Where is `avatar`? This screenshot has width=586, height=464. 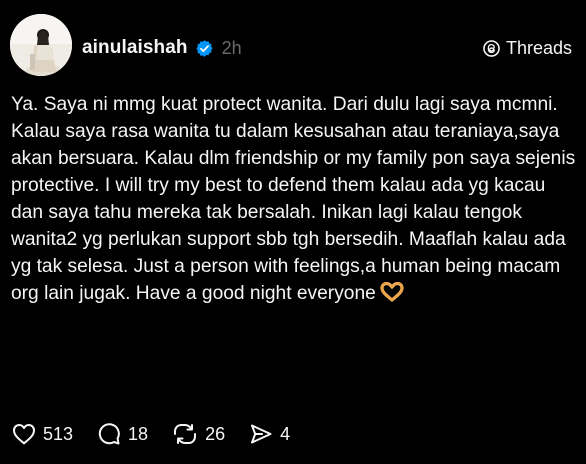 avatar is located at coordinates (41, 45).